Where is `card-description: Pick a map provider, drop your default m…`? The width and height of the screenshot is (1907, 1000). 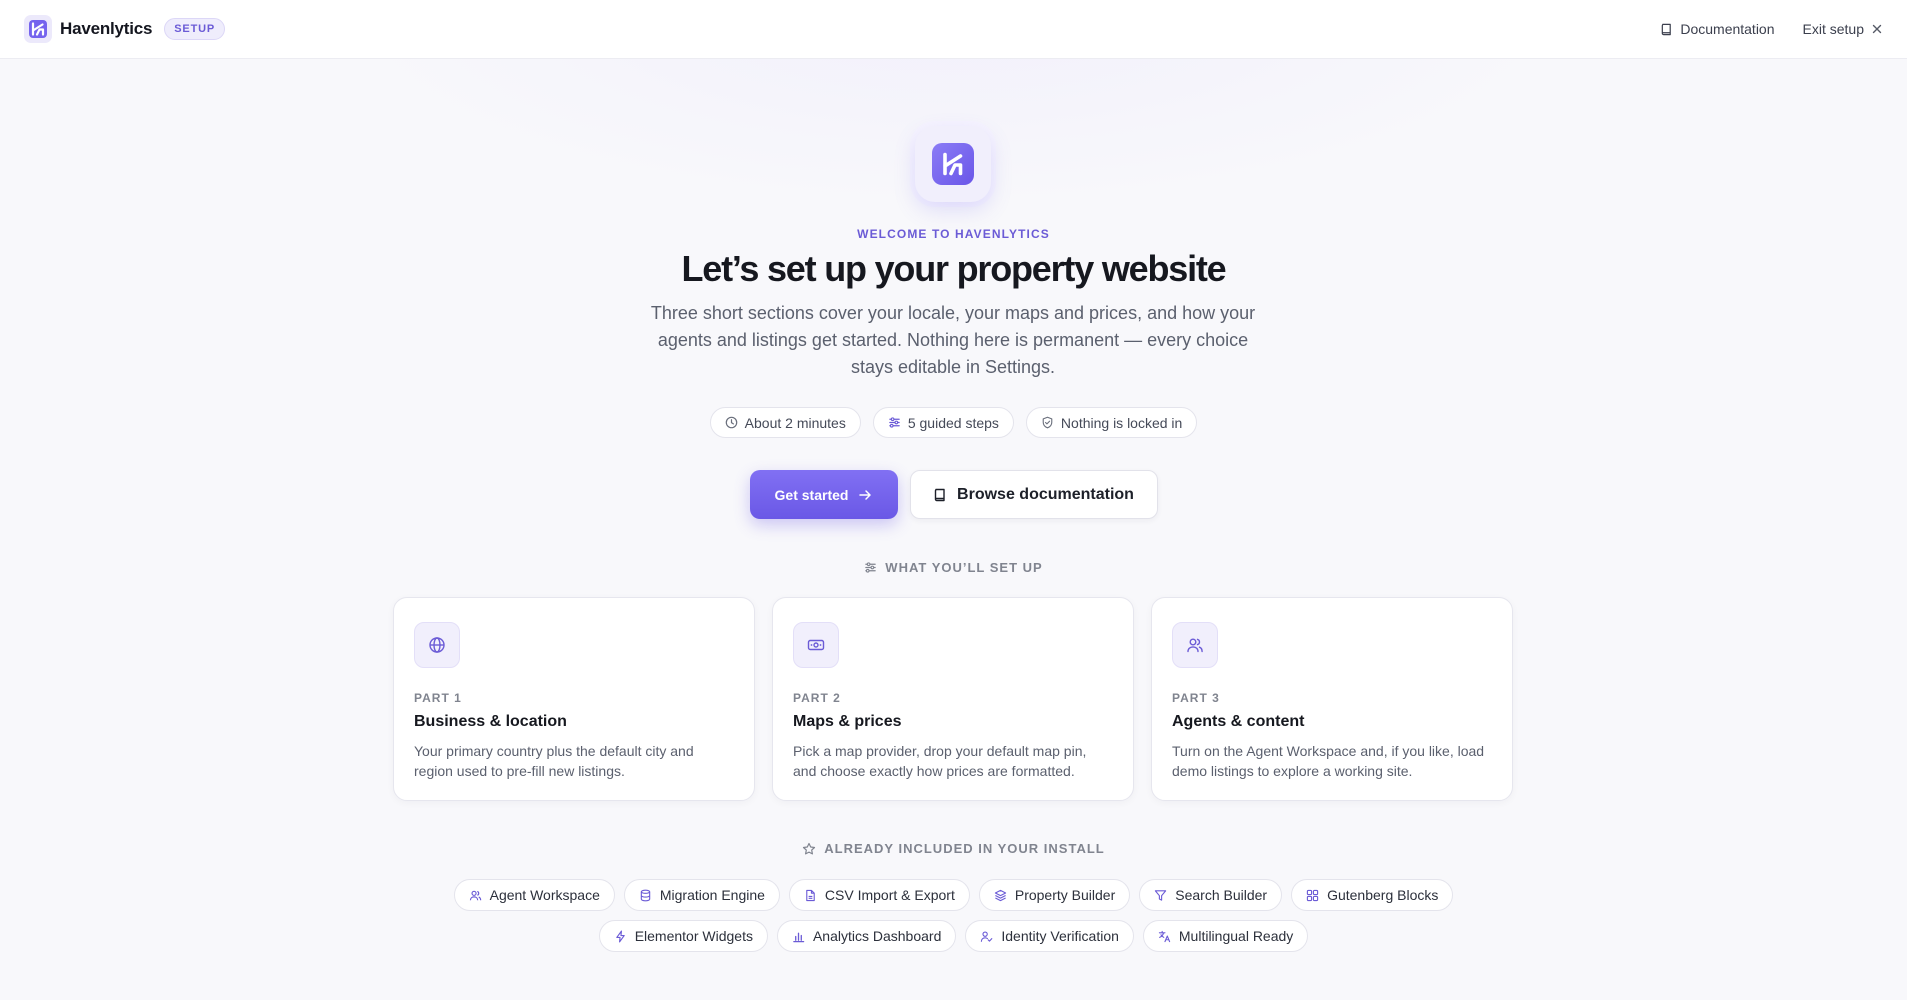 card-description: Pick a map provider, drop your default m… is located at coordinates (940, 761).